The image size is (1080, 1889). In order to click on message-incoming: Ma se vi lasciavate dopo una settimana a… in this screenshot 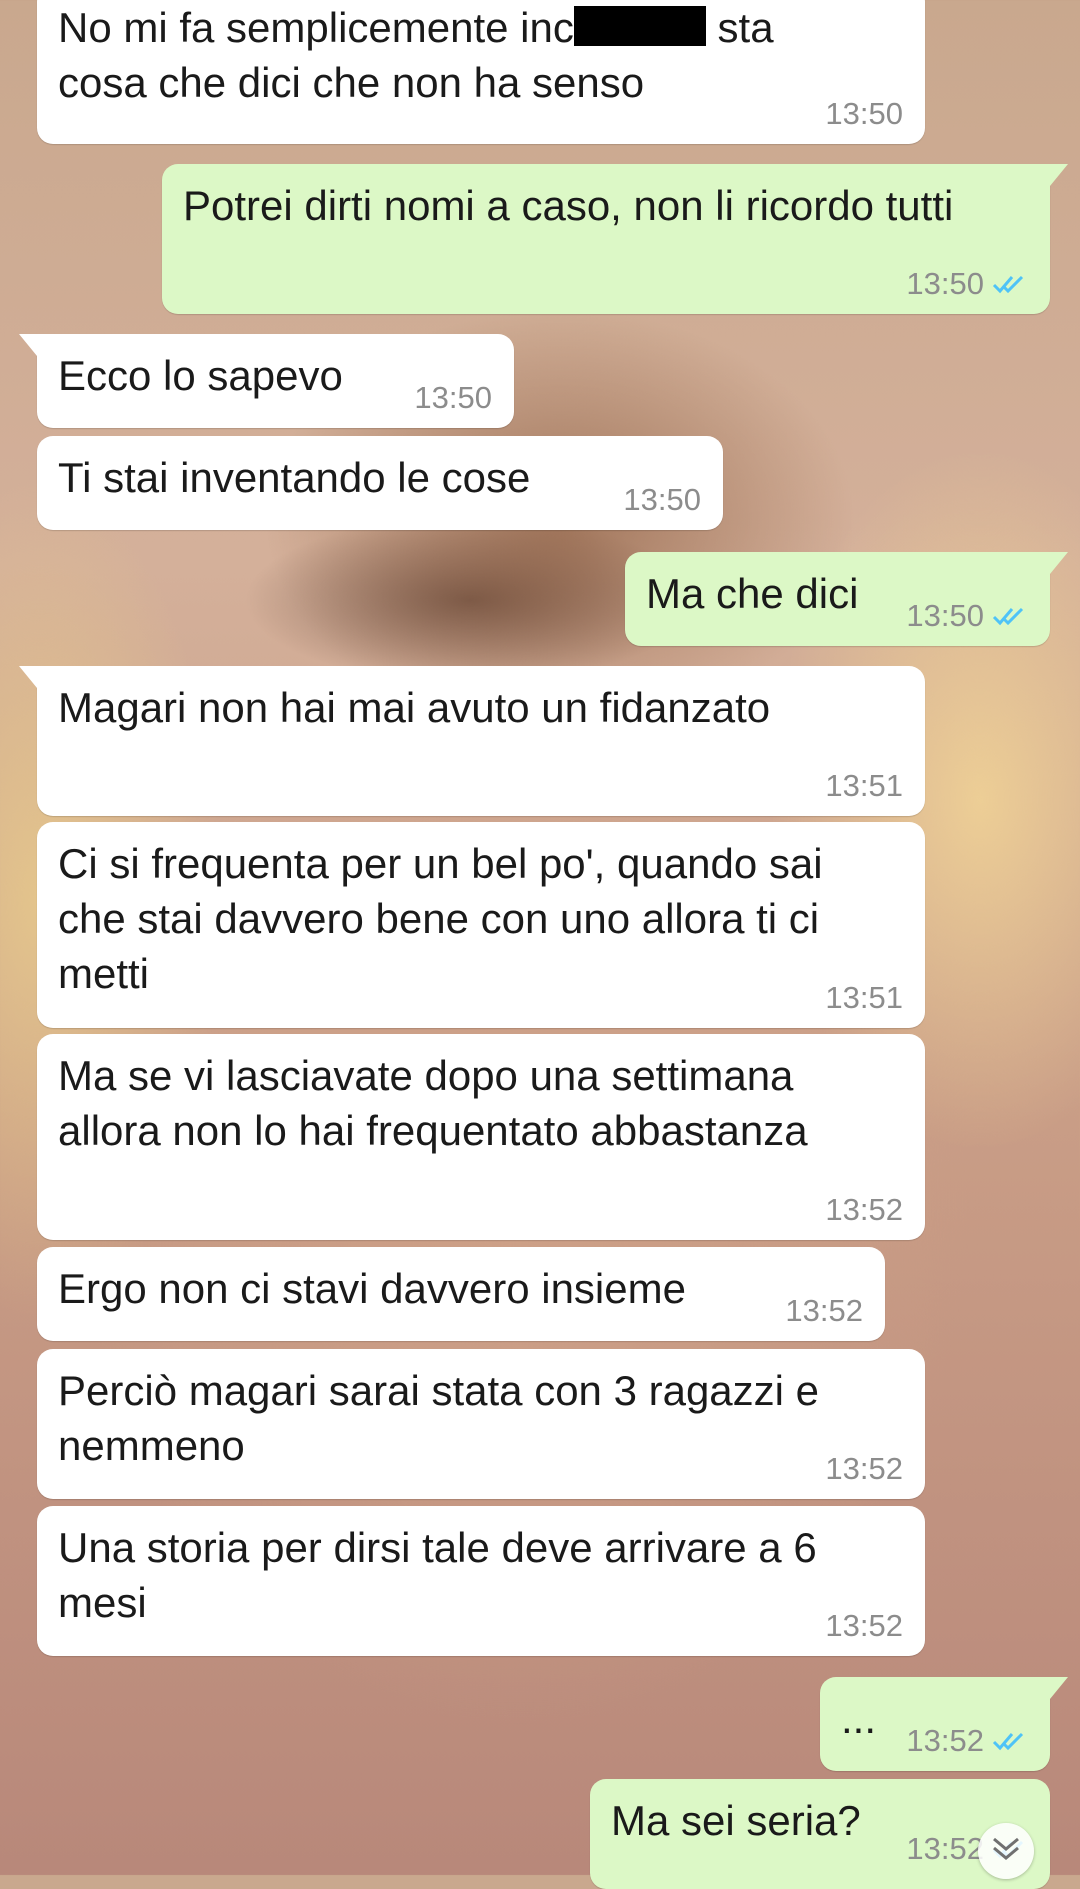, I will do `click(481, 1137)`.